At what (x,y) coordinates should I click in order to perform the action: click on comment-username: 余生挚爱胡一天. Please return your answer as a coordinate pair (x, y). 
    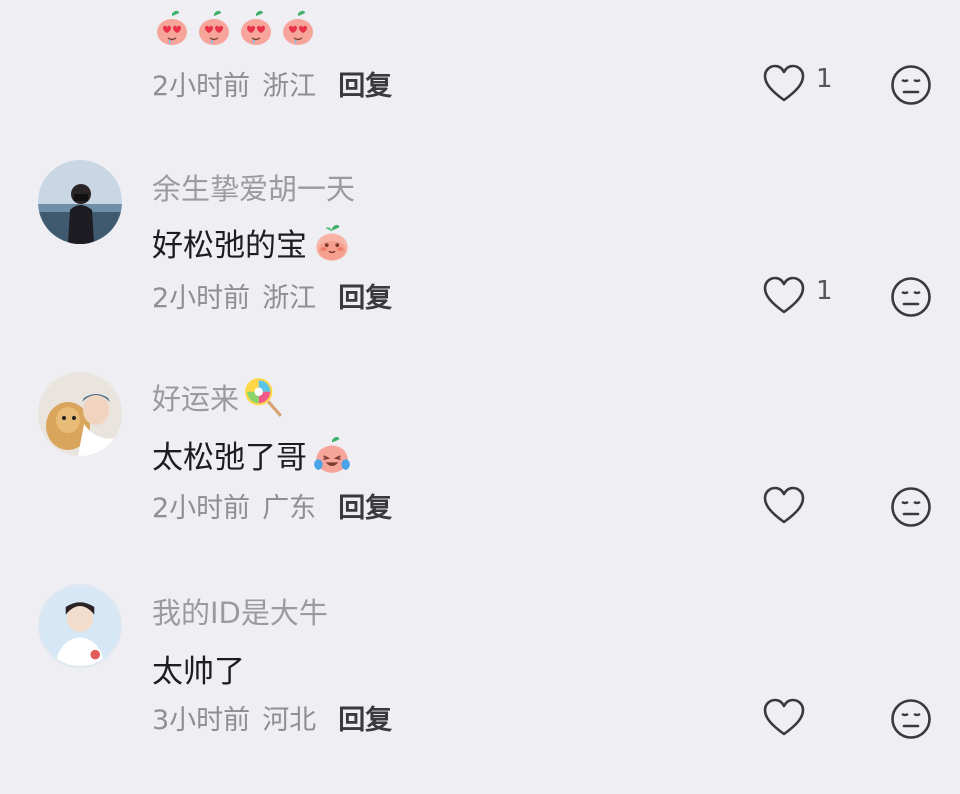
    Looking at the image, I should click on (253, 187).